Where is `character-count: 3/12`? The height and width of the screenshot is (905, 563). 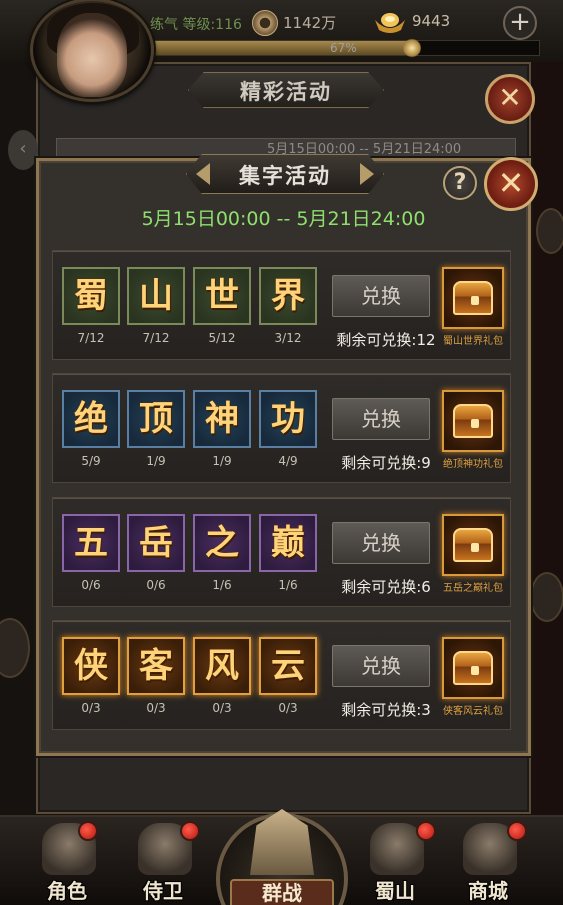 character-count: 3/12 is located at coordinates (288, 338).